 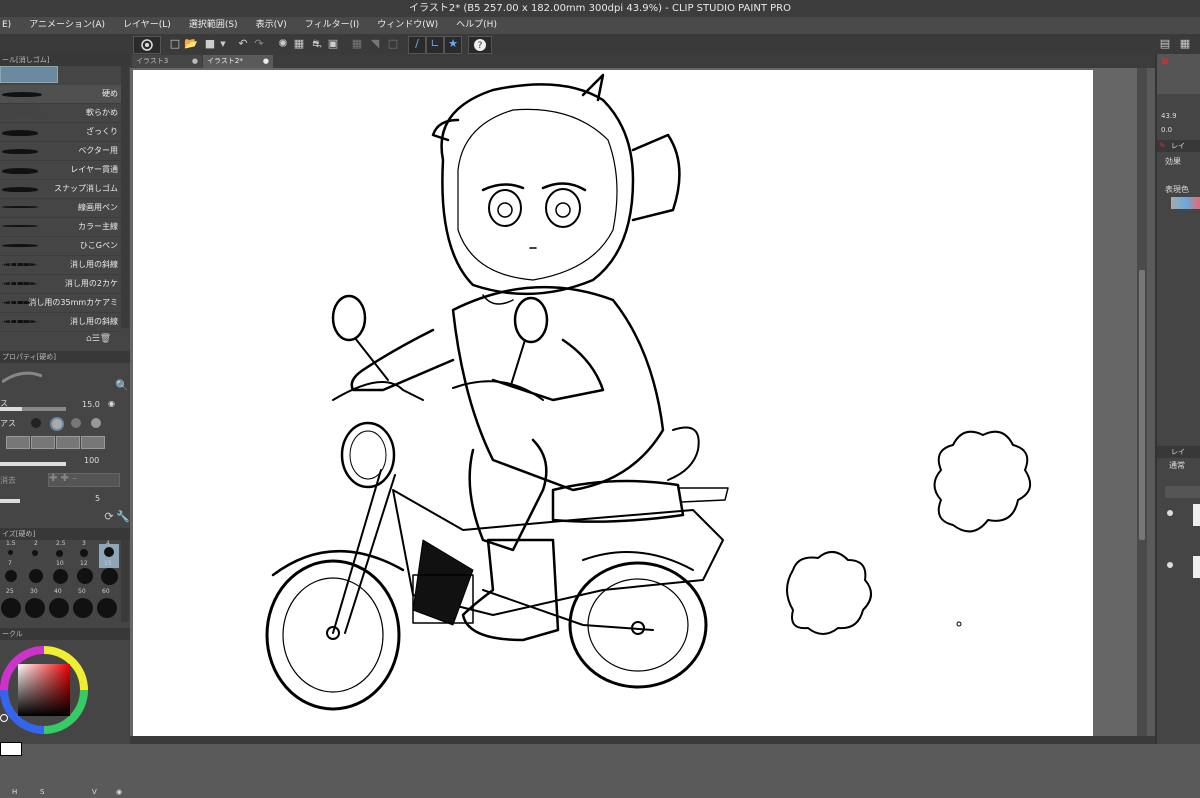 I want to click on aa-none-option, so click(x=36, y=423).